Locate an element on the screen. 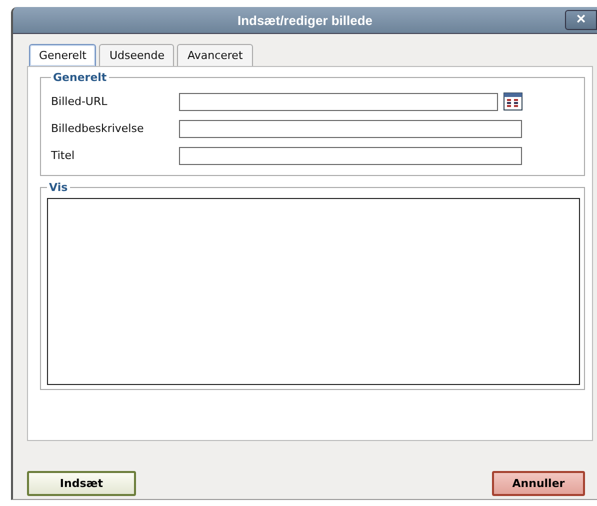 The width and height of the screenshot is (597, 506). field-label: Billedbeskrivelse is located at coordinates (98, 128).